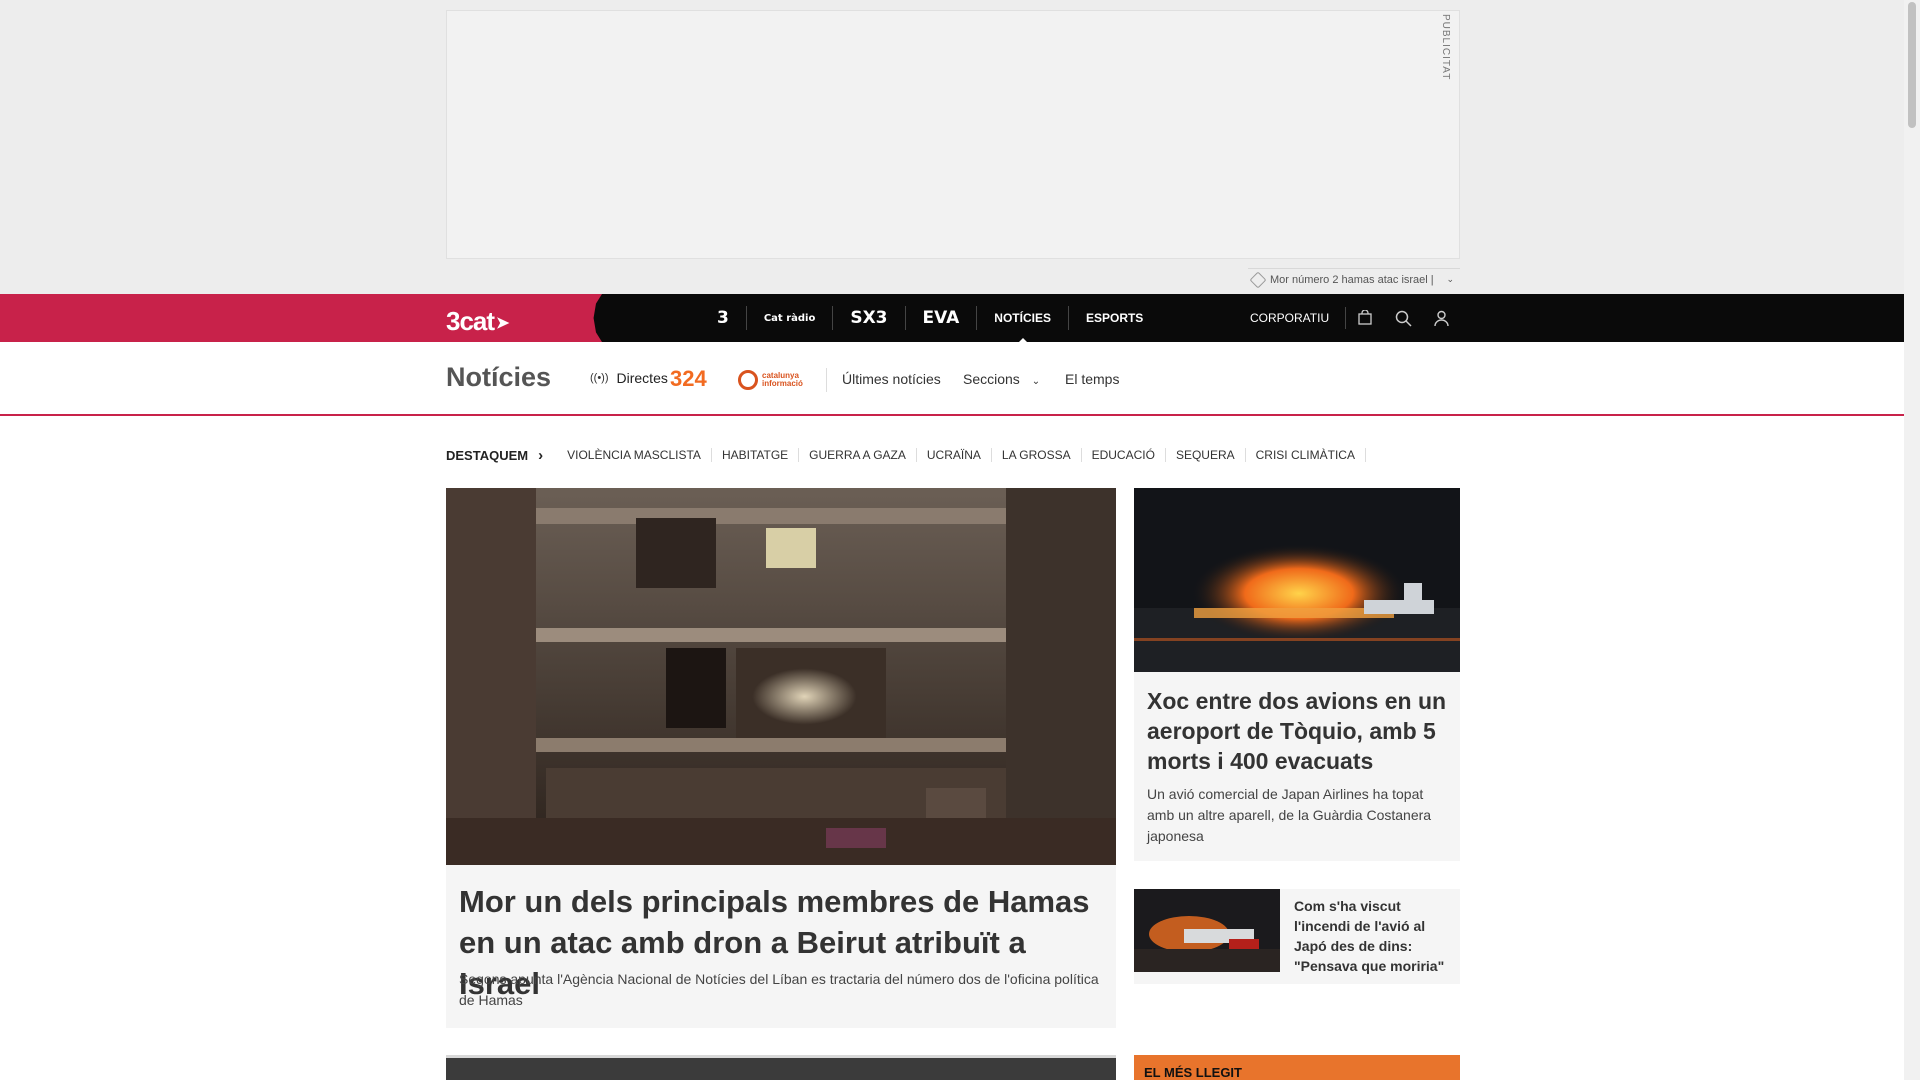 This screenshot has width=1920, height=1080. What do you see at coordinates (502, 324) in the screenshot?
I see `brand-arrow-icon: ➤` at bounding box center [502, 324].